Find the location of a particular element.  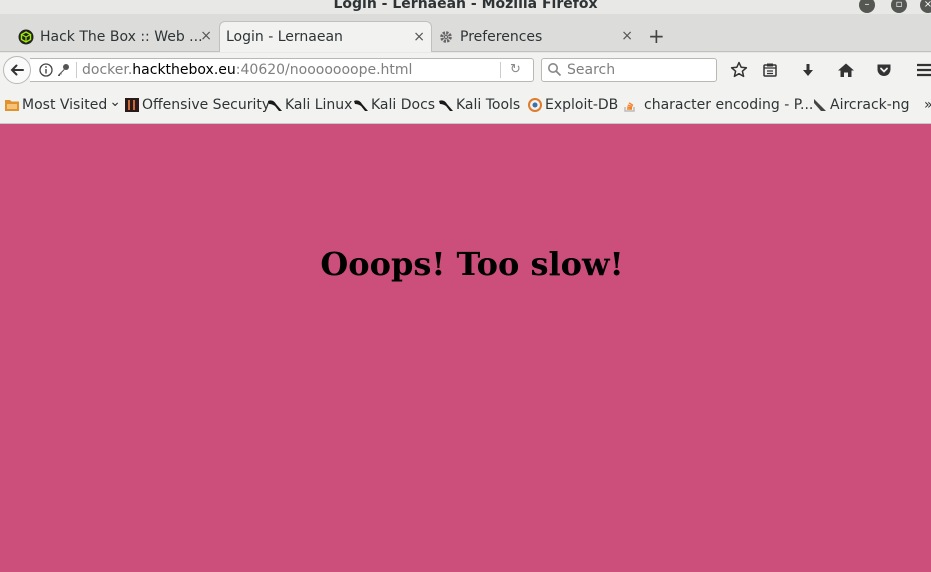

bookmark-label: Kali Docs is located at coordinates (403, 105).